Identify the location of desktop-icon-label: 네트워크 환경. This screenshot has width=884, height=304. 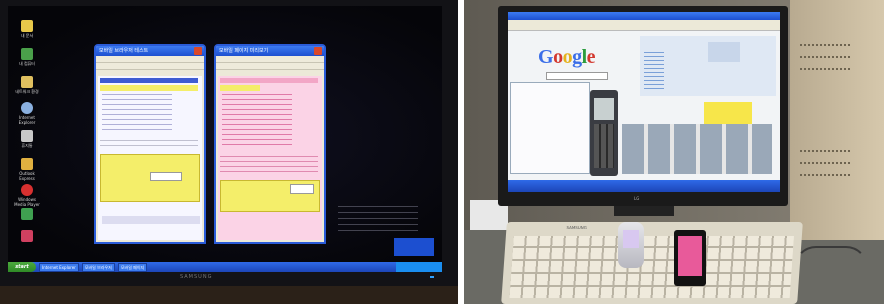
(27, 91).